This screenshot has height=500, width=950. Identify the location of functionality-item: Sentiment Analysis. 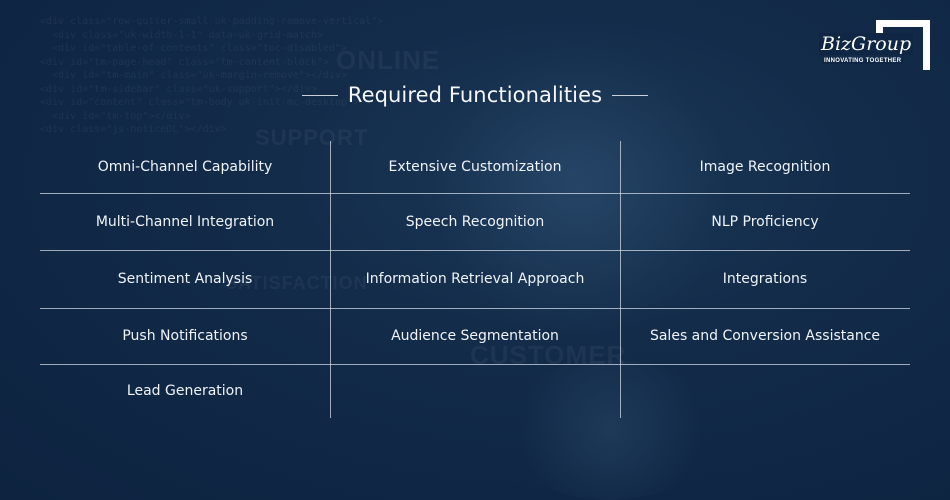
(185, 279).